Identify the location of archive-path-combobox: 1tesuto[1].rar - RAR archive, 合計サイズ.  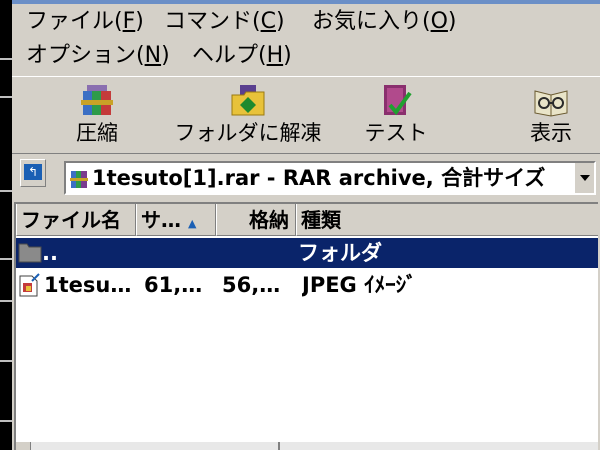
(330, 178).